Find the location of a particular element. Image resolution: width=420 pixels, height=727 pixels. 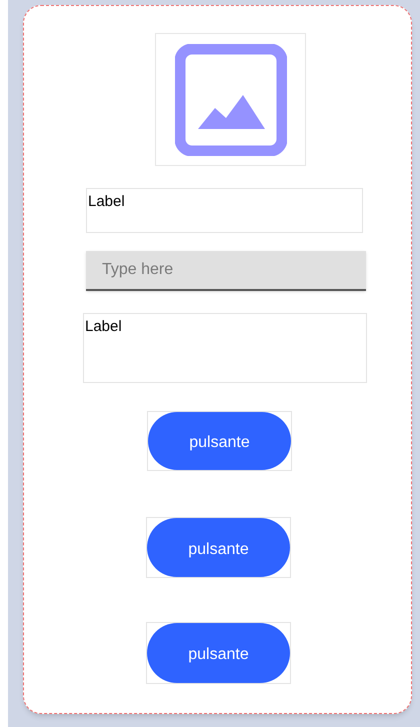

input-field: Type here is located at coordinates (226, 271).